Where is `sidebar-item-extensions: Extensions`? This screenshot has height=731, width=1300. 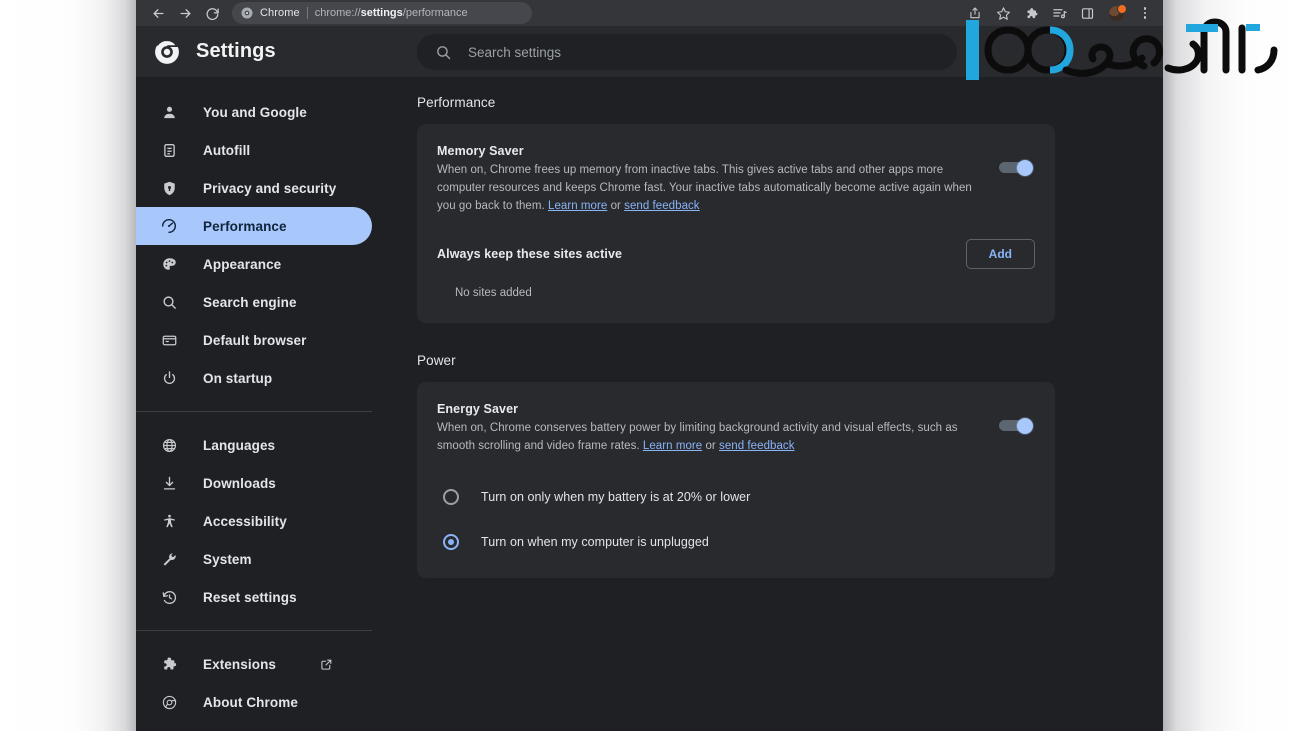 sidebar-item-extensions: Extensions is located at coordinates (254, 664).